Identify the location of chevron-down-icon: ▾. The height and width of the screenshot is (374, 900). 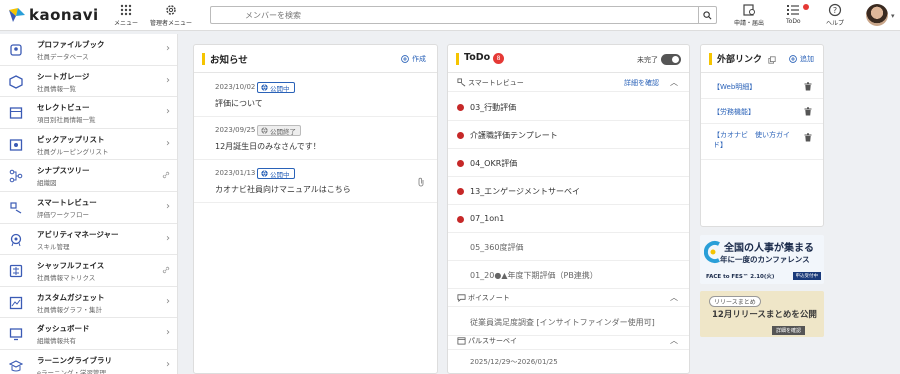
(893, 16).